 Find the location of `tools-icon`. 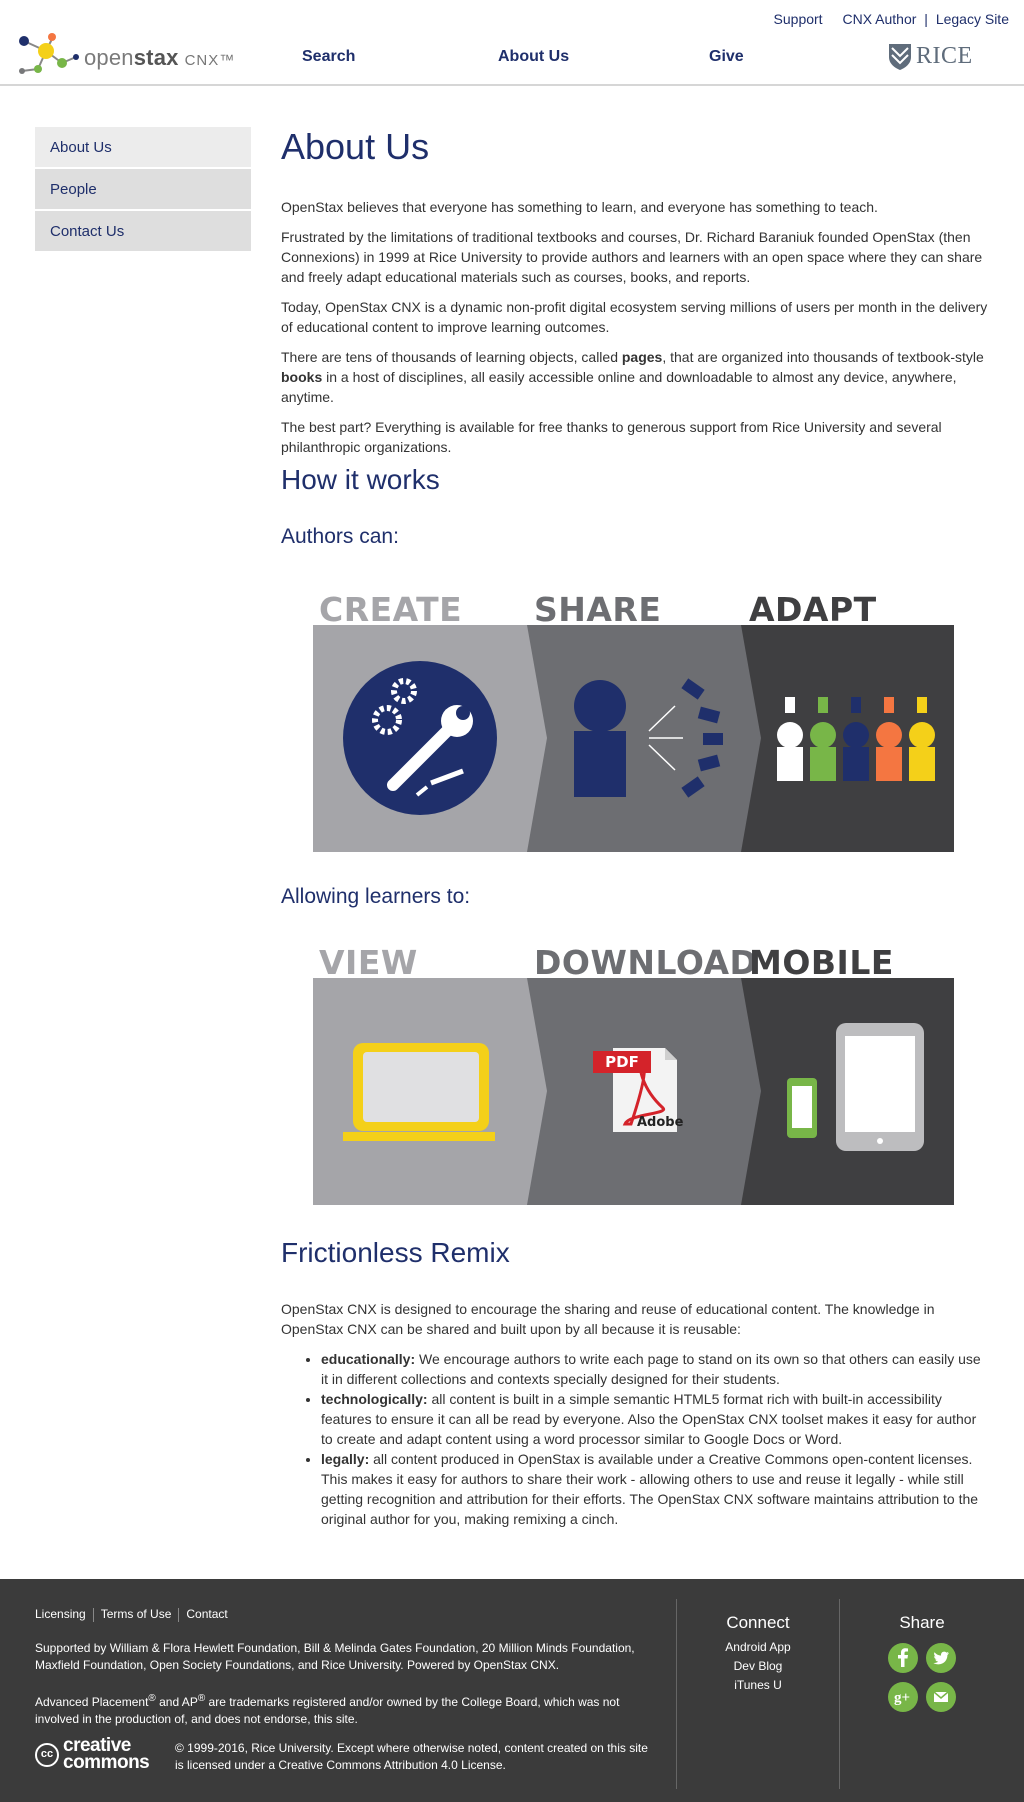

tools-icon is located at coordinates (420, 738).